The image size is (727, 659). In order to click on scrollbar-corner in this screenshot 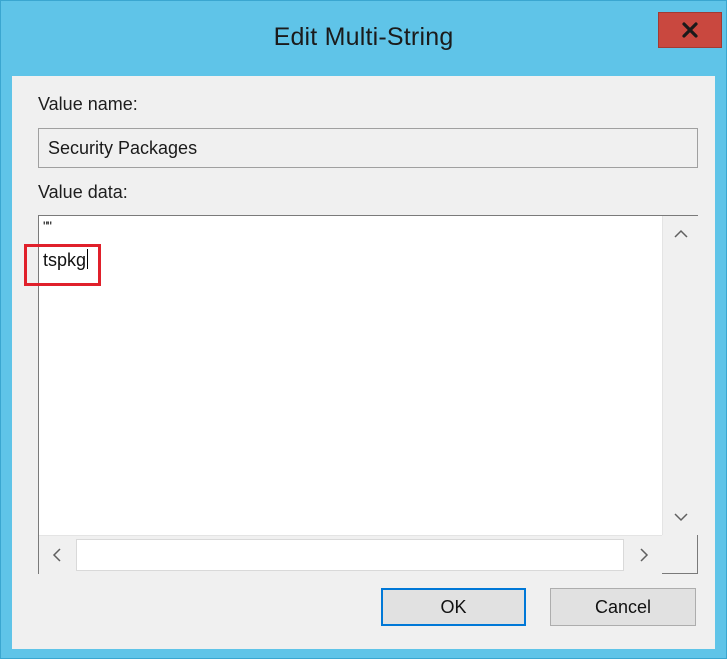, I will do `click(679, 554)`.